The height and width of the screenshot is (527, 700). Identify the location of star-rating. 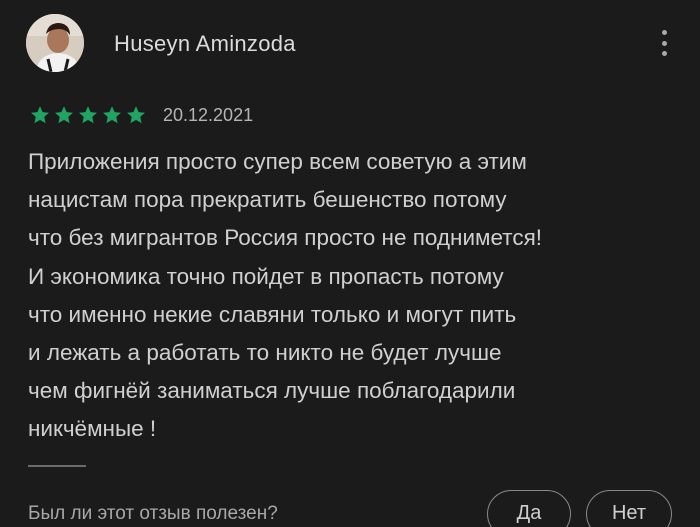
(88, 115).